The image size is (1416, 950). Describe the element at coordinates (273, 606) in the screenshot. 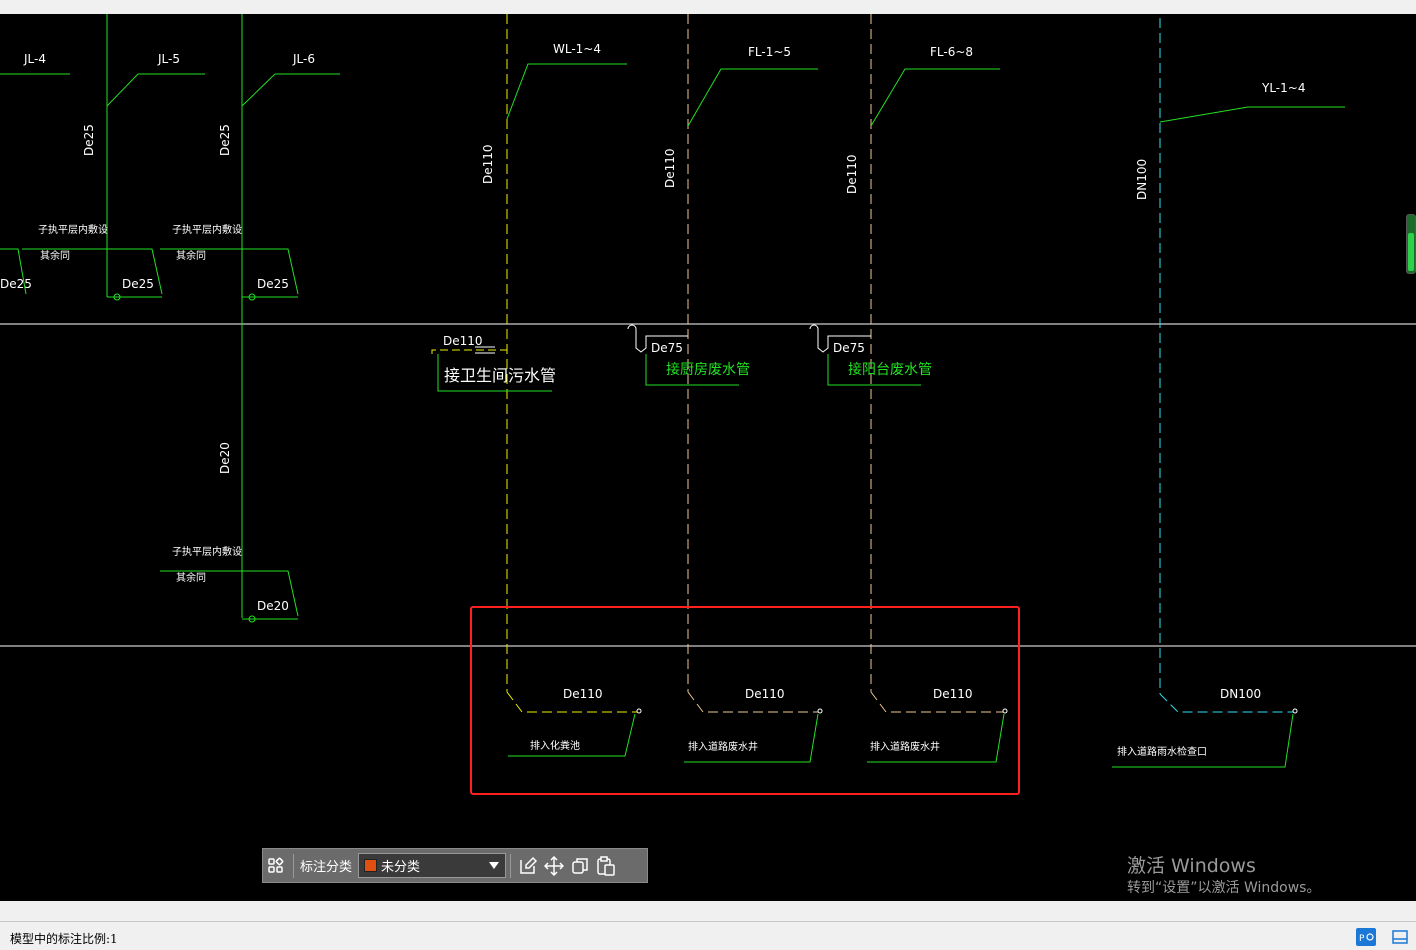

I see `branch-jl6-lower-size: De20` at that location.